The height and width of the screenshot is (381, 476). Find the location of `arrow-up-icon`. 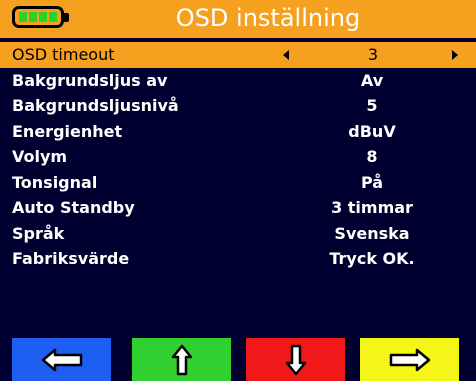

arrow-up-icon is located at coordinates (181, 359).